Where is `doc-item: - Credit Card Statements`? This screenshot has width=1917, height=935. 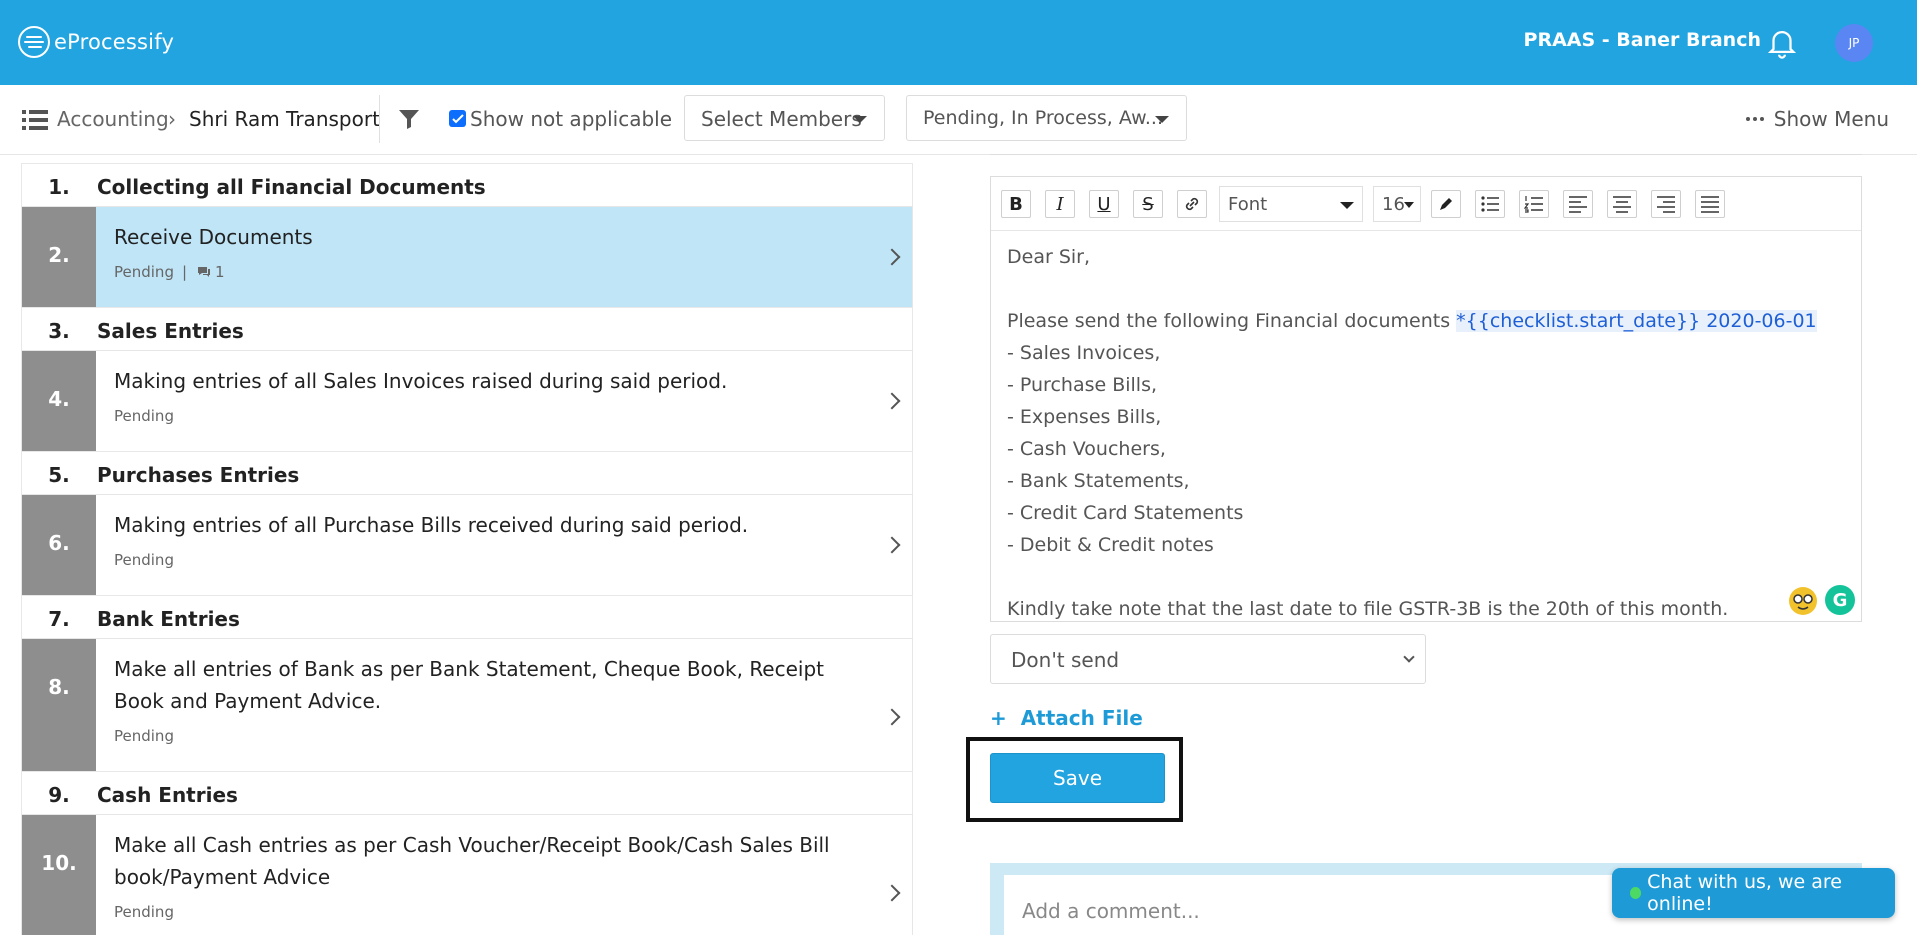 doc-item: - Credit Card Statements is located at coordinates (1125, 513).